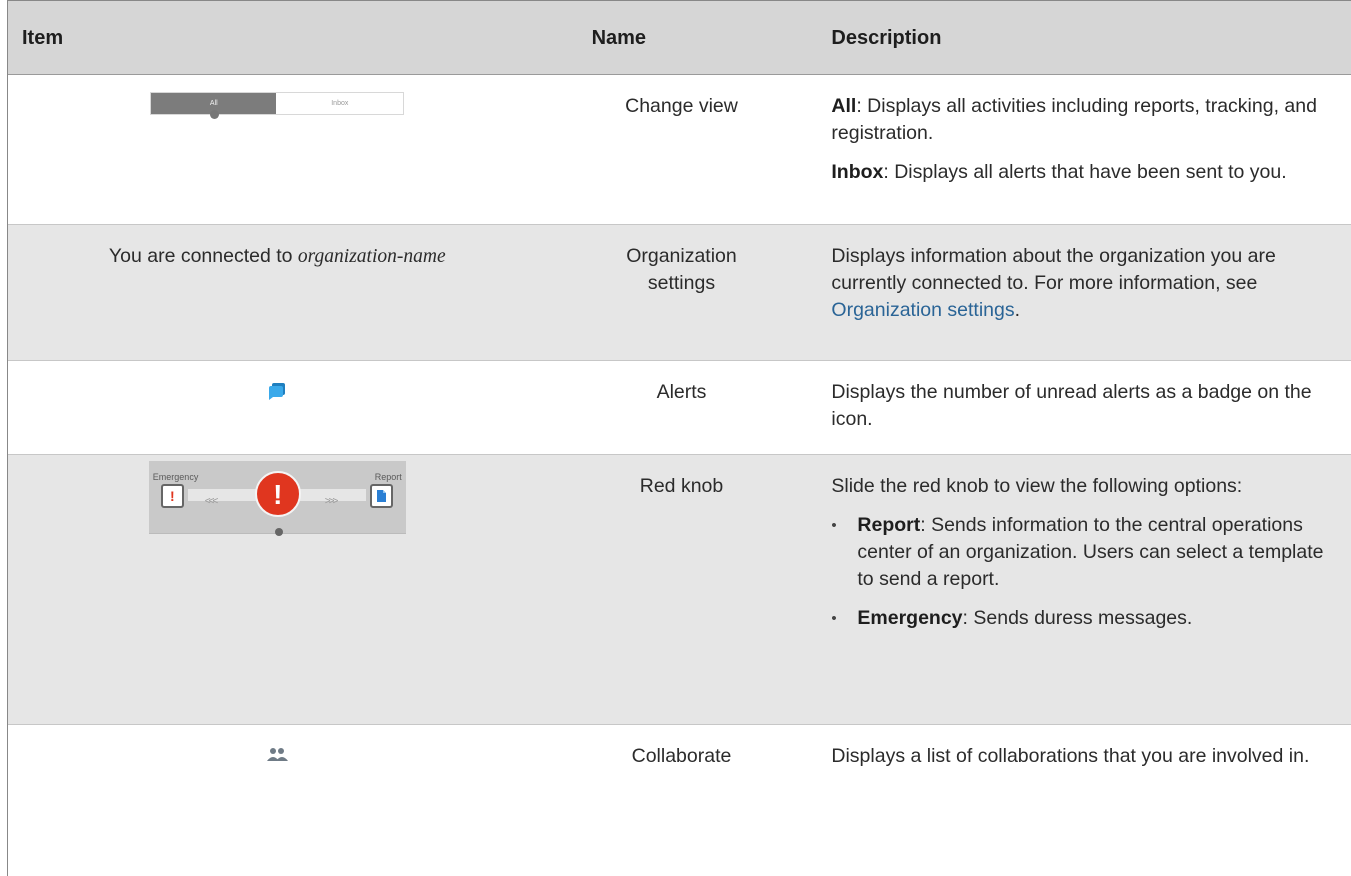 The image size is (1351, 876). I want to click on name-cell: Collaborate, so click(681, 756).